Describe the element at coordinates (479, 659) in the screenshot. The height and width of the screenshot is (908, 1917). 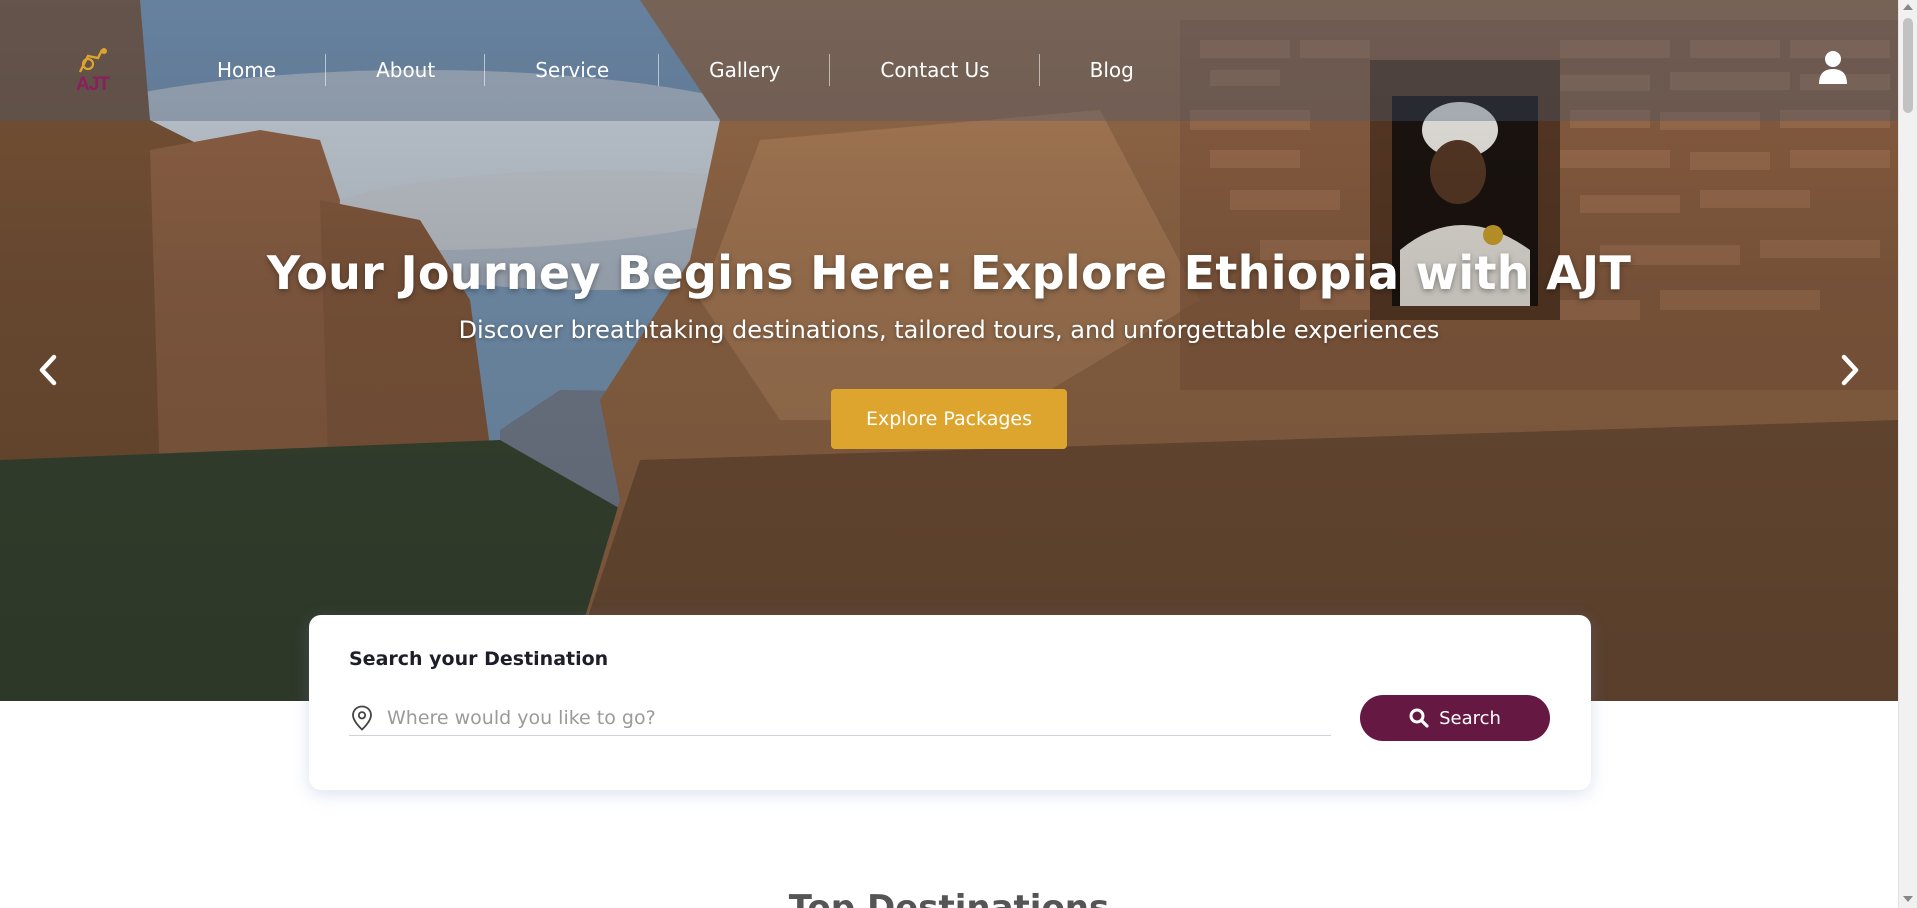
I see `search-heading: Search your Destination` at that location.